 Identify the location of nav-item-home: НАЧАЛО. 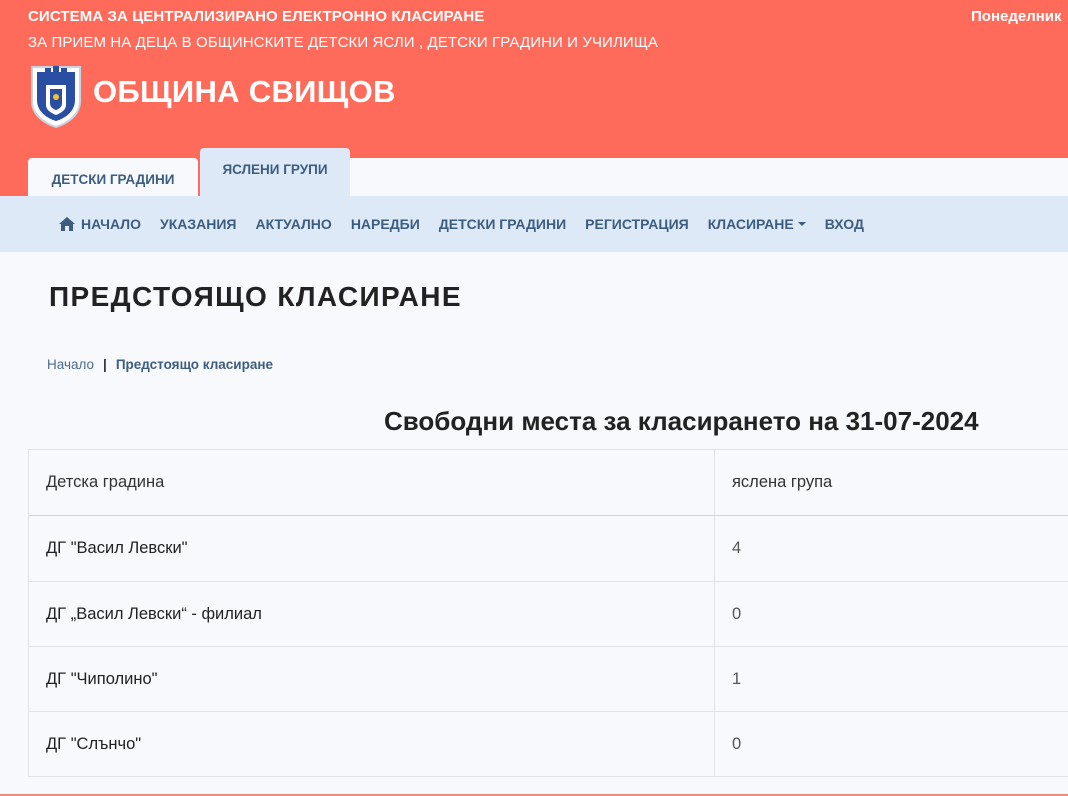
(100, 224).